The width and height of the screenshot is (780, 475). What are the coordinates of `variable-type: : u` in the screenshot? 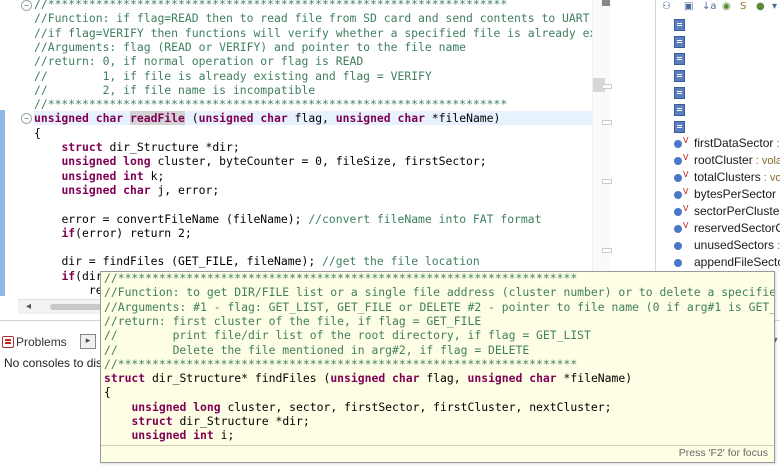 It's located at (778, 246).